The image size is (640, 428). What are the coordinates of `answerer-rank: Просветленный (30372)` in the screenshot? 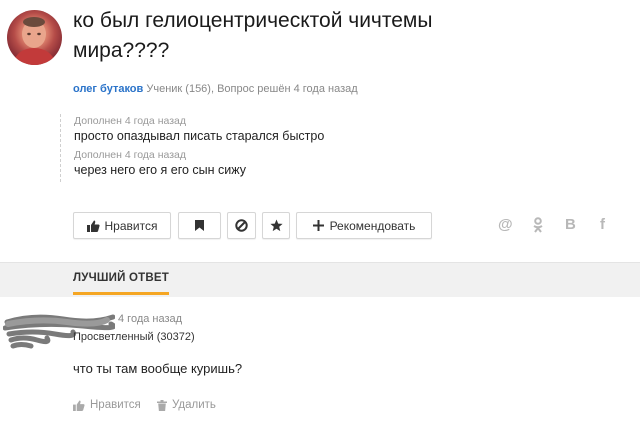 It's located at (134, 337).